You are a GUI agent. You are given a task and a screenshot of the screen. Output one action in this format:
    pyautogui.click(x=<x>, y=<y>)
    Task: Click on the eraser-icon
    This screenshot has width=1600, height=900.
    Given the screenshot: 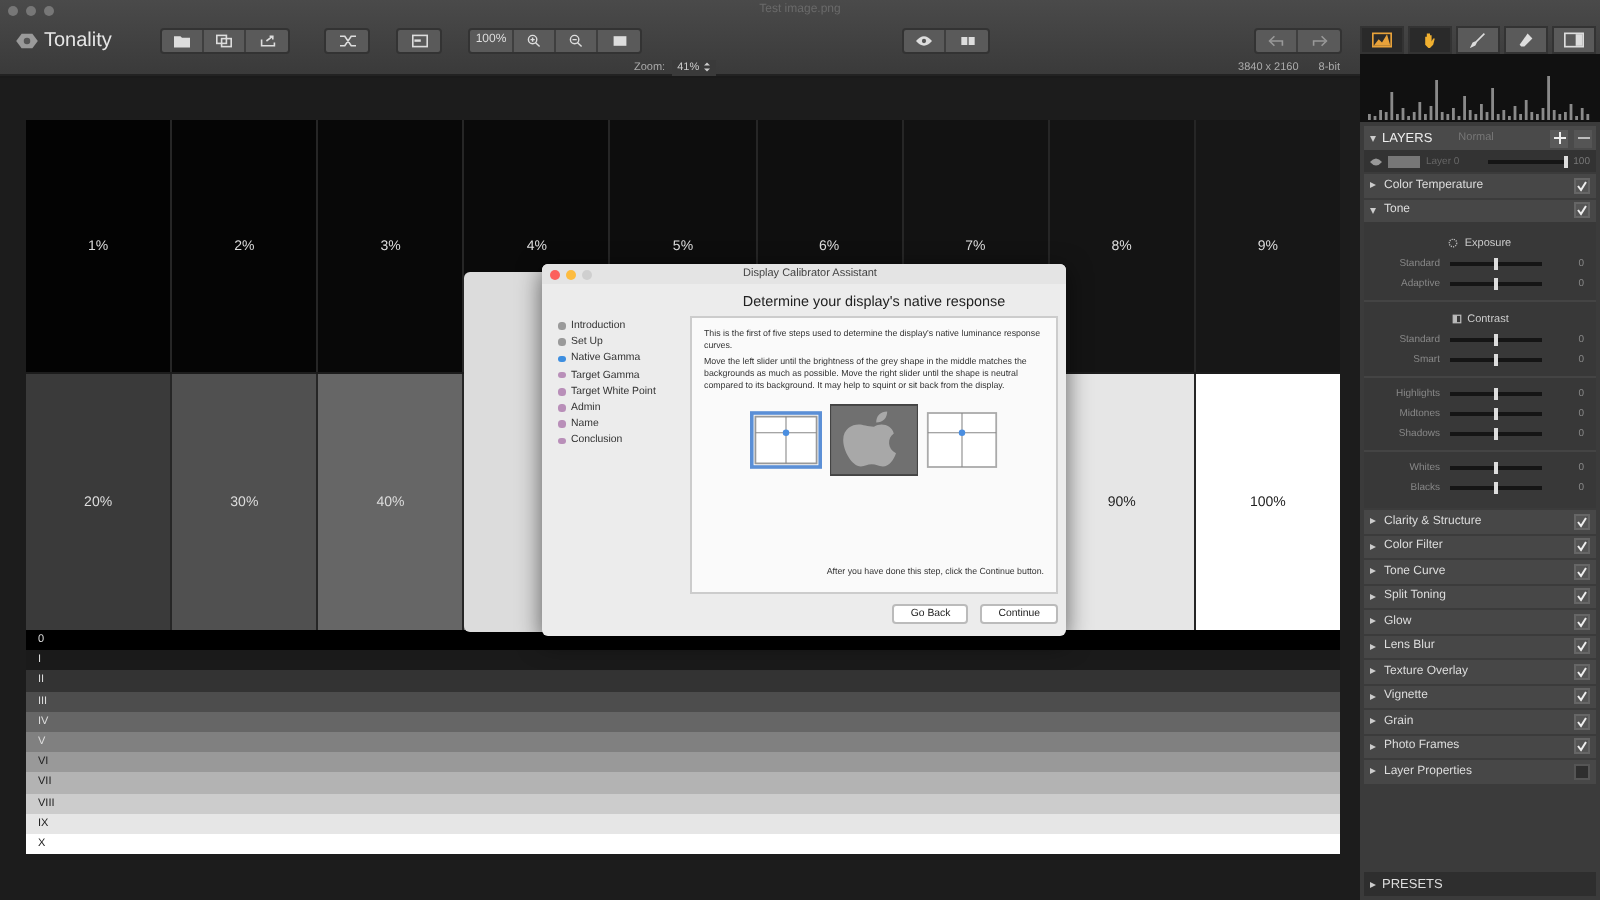 What is the action you would take?
    pyautogui.click(x=1526, y=40)
    